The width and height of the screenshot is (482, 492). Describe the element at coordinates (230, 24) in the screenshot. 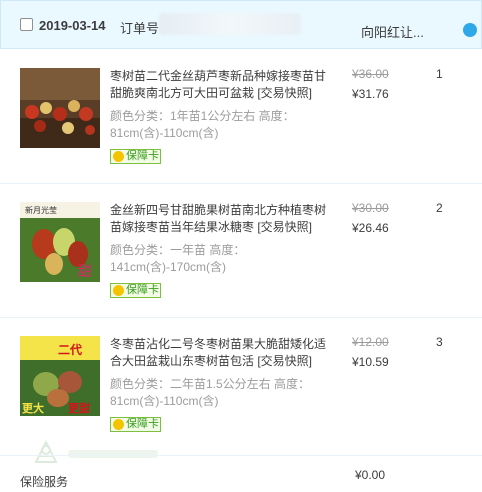

I see `order-number-redacted` at that location.